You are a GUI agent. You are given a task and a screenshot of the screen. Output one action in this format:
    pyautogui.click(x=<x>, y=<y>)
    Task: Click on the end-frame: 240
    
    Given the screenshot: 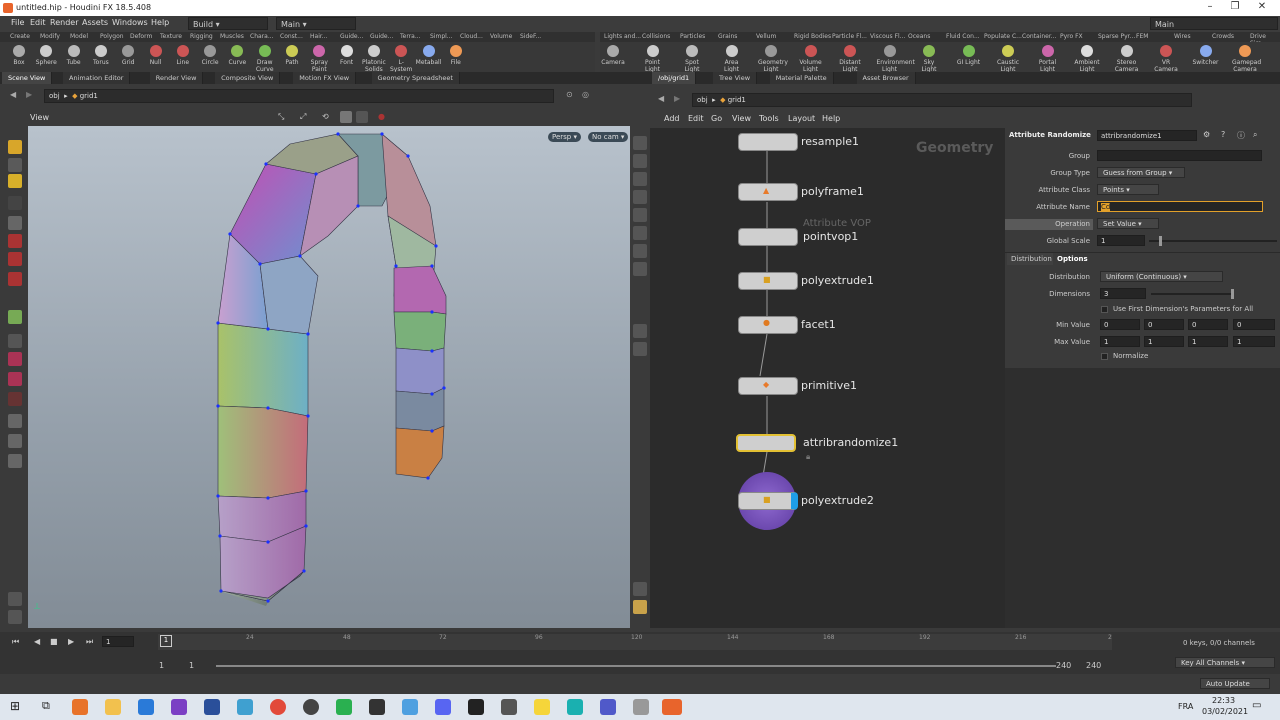 What is the action you would take?
    pyautogui.click(x=1063, y=665)
    